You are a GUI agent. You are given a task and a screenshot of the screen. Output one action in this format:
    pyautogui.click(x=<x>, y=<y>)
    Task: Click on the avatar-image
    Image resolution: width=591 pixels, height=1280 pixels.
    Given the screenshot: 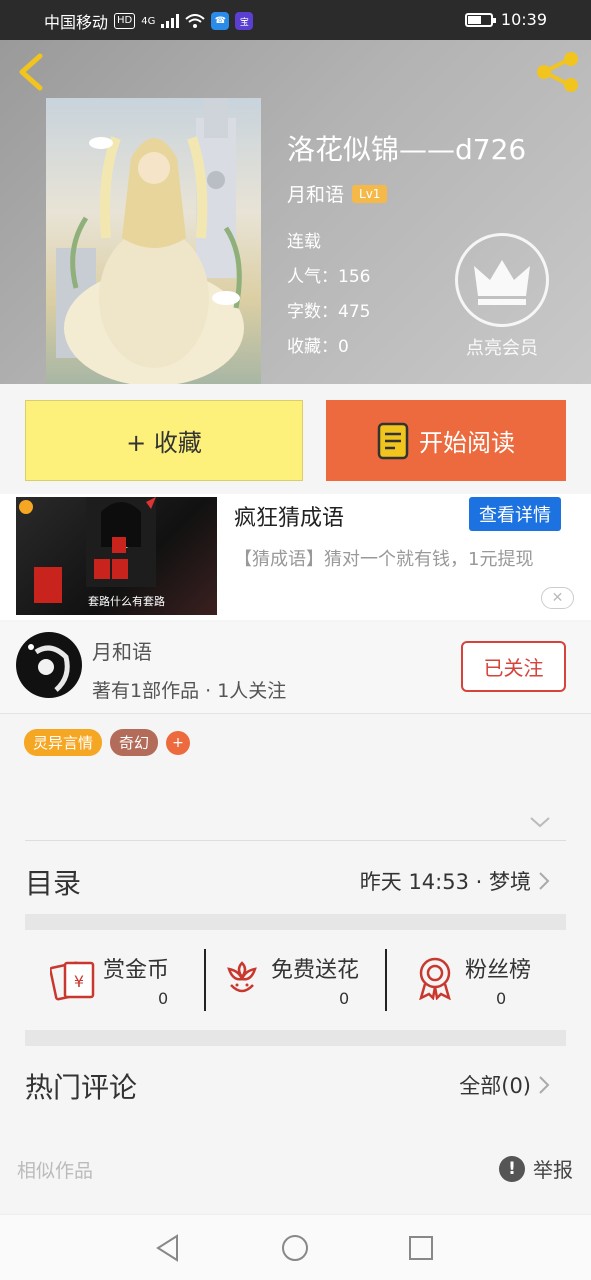 What is the action you would take?
    pyautogui.click(x=49, y=668)
    